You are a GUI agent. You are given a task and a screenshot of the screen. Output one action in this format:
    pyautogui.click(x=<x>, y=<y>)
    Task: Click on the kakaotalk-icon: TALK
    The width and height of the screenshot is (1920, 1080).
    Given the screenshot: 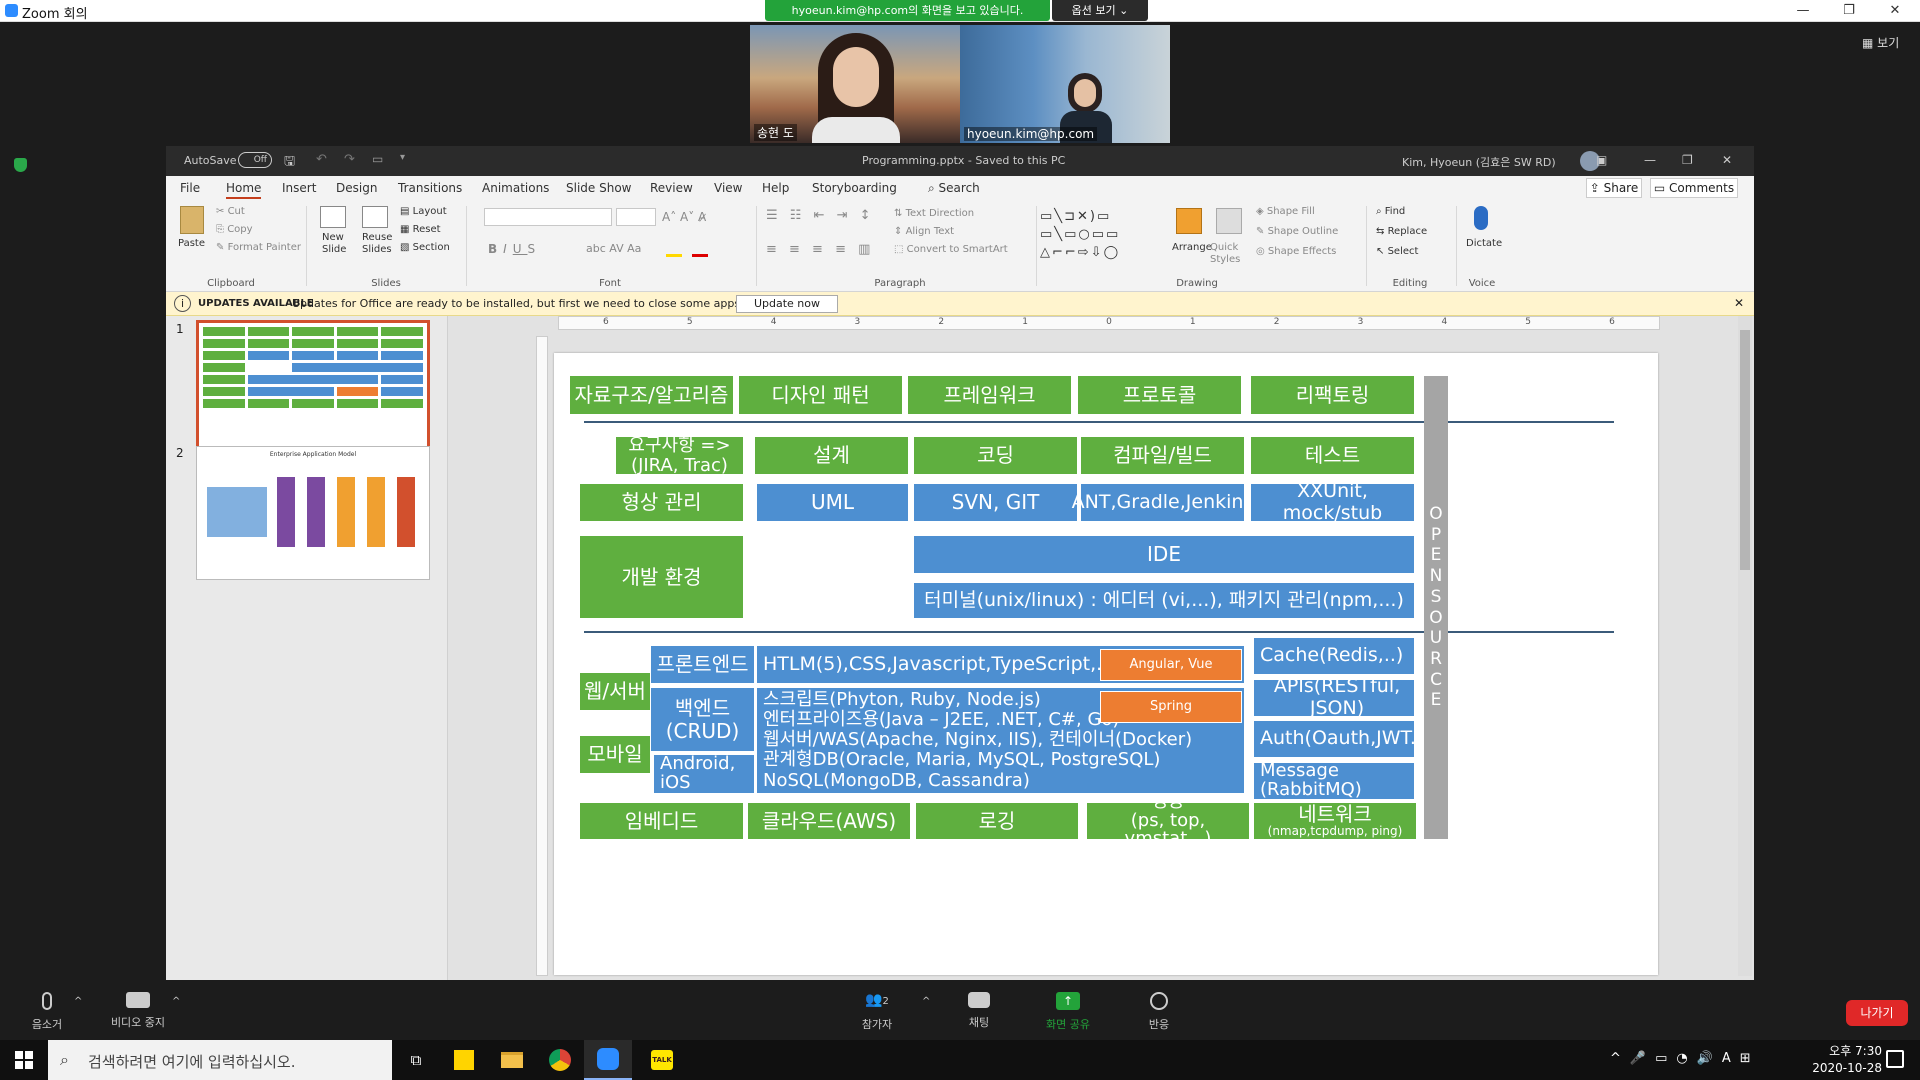 What is the action you would take?
    pyautogui.click(x=662, y=1060)
    